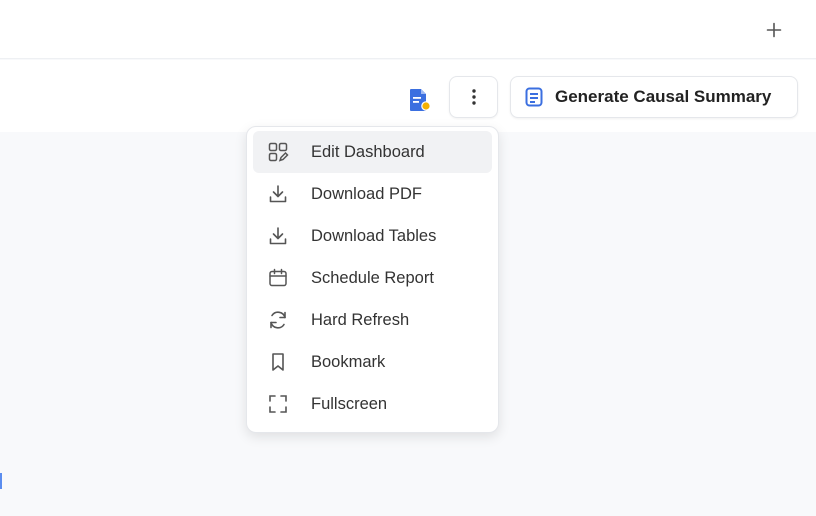 The width and height of the screenshot is (816, 516). Describe the element at coordinates (349, 403) in the screenshot. I see `menu-item-label: Fullscreen` at that location.